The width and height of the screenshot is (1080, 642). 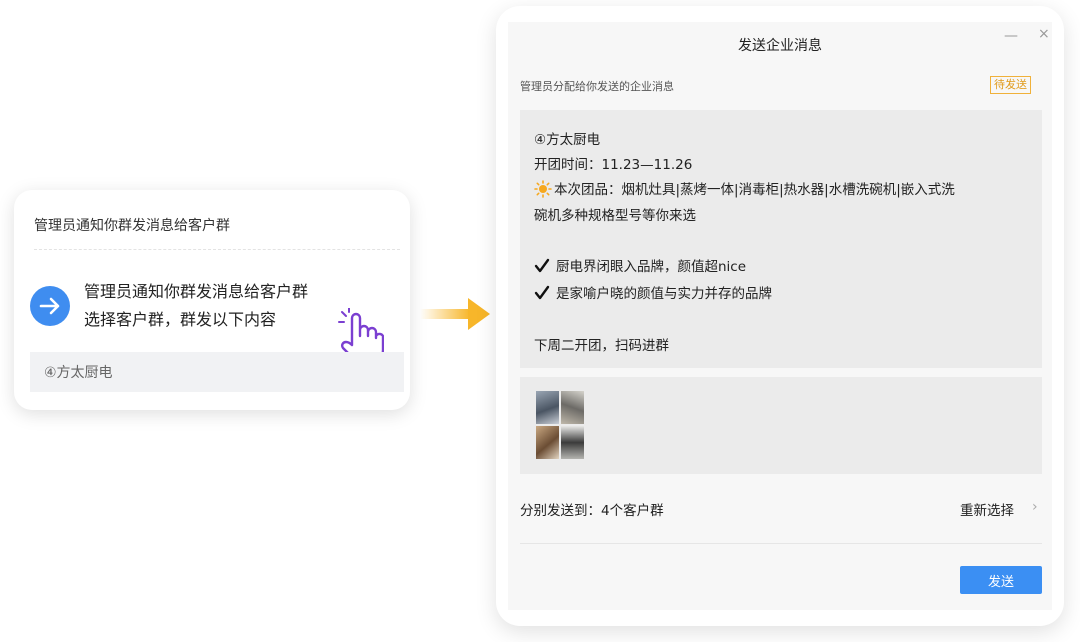 I want to click on notice-message-line2: 选择客户群，群发以下内容, so click(x=180, y=319).